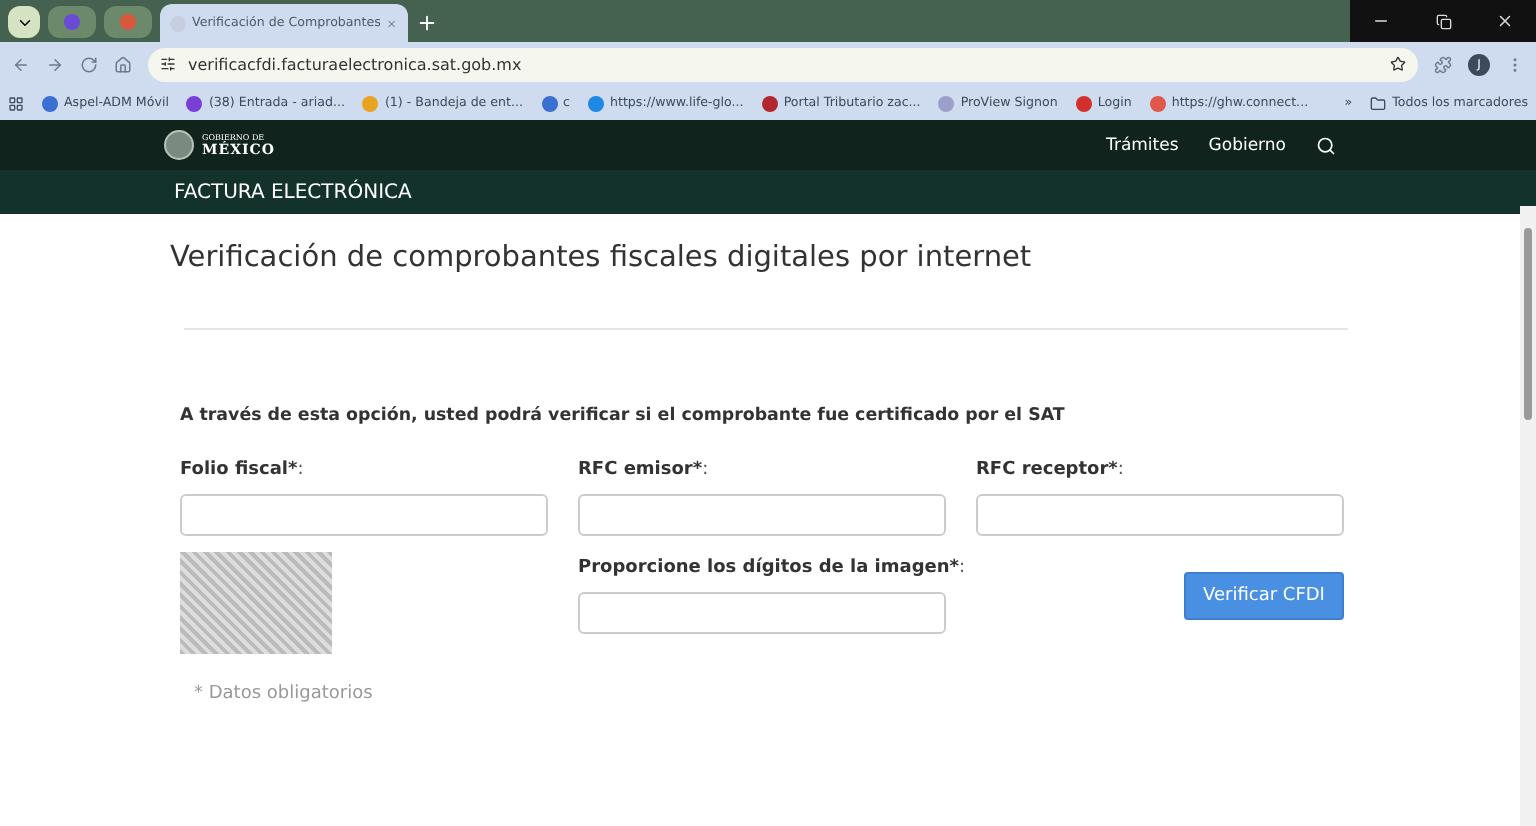 The height and width of the screenshot is (826, 1536). What do you see at coordinates (128, 22) in the screenshot?
I see `tab-group-icon` at bounding box center [128, 22].